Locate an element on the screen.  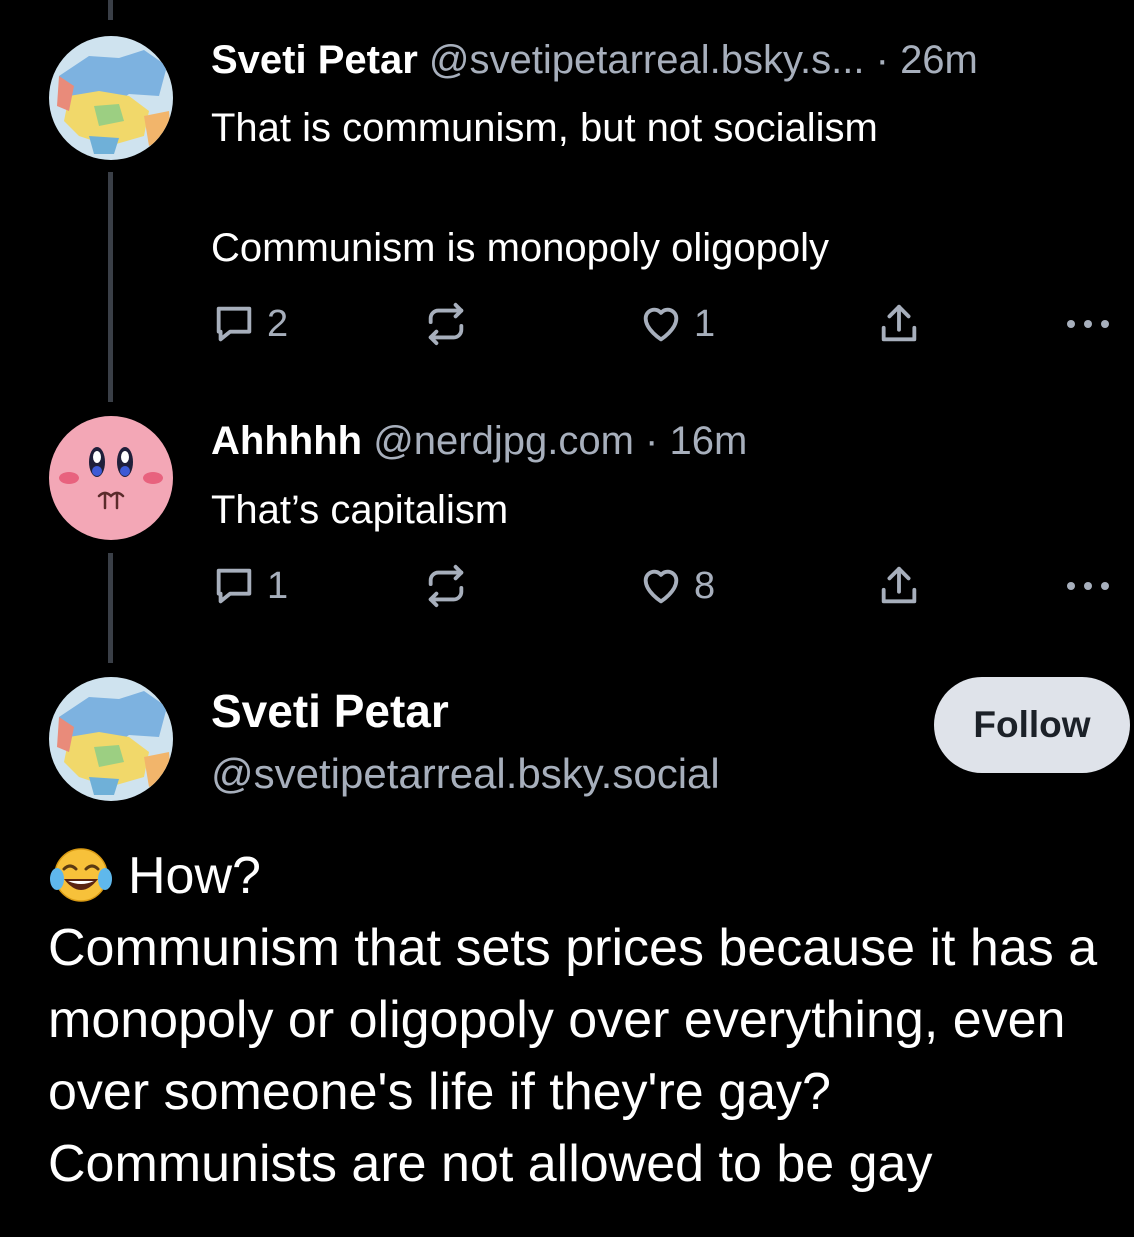
post-time: 26m is located at coordinates (939, 60).